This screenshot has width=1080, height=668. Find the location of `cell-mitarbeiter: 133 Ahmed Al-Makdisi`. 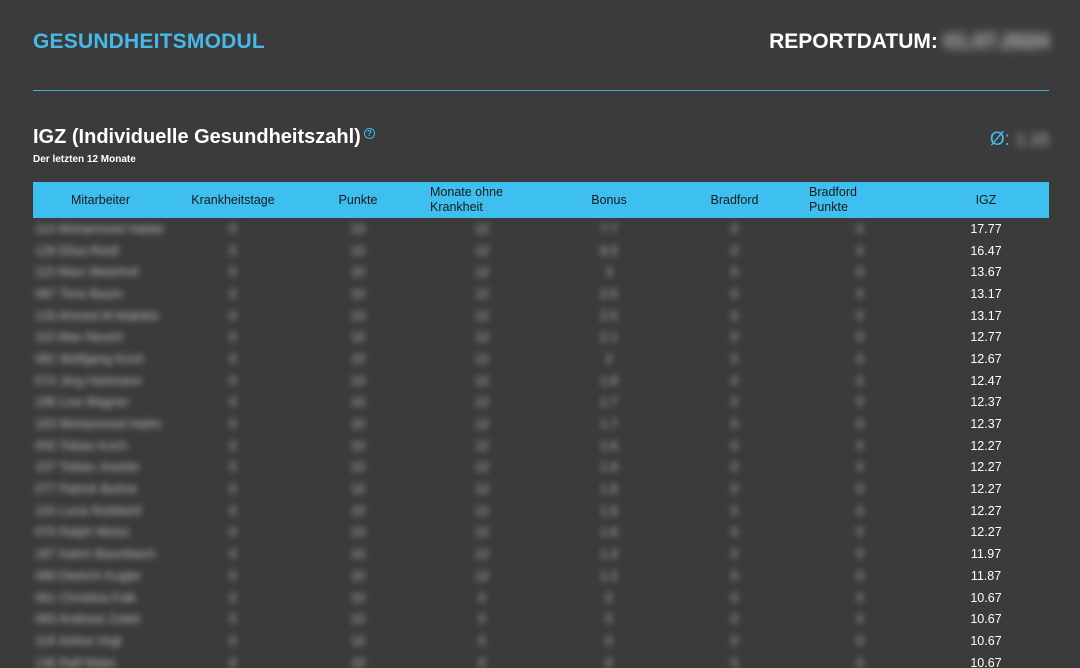

cell-mitarbeiter: 133 Ahmed Al-Makdisi is located at coordinates (97, 315).